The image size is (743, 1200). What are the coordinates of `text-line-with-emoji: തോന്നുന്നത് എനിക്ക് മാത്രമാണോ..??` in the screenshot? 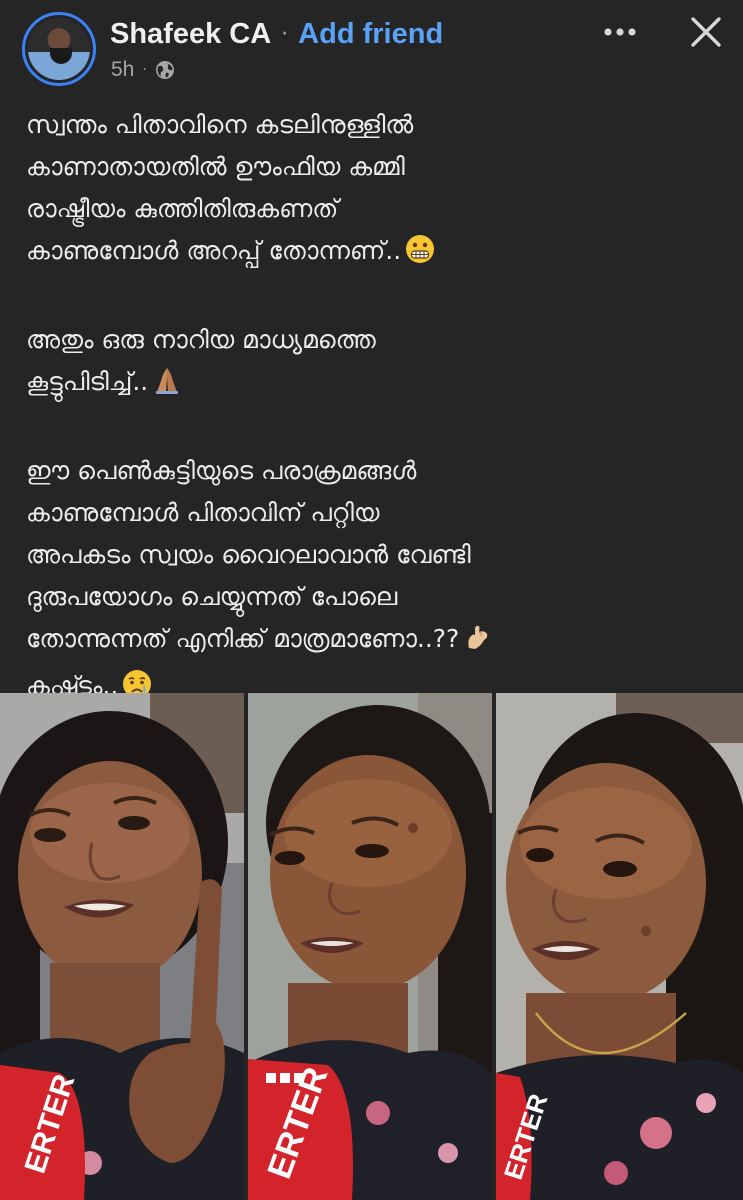 It's located at (371, 641).